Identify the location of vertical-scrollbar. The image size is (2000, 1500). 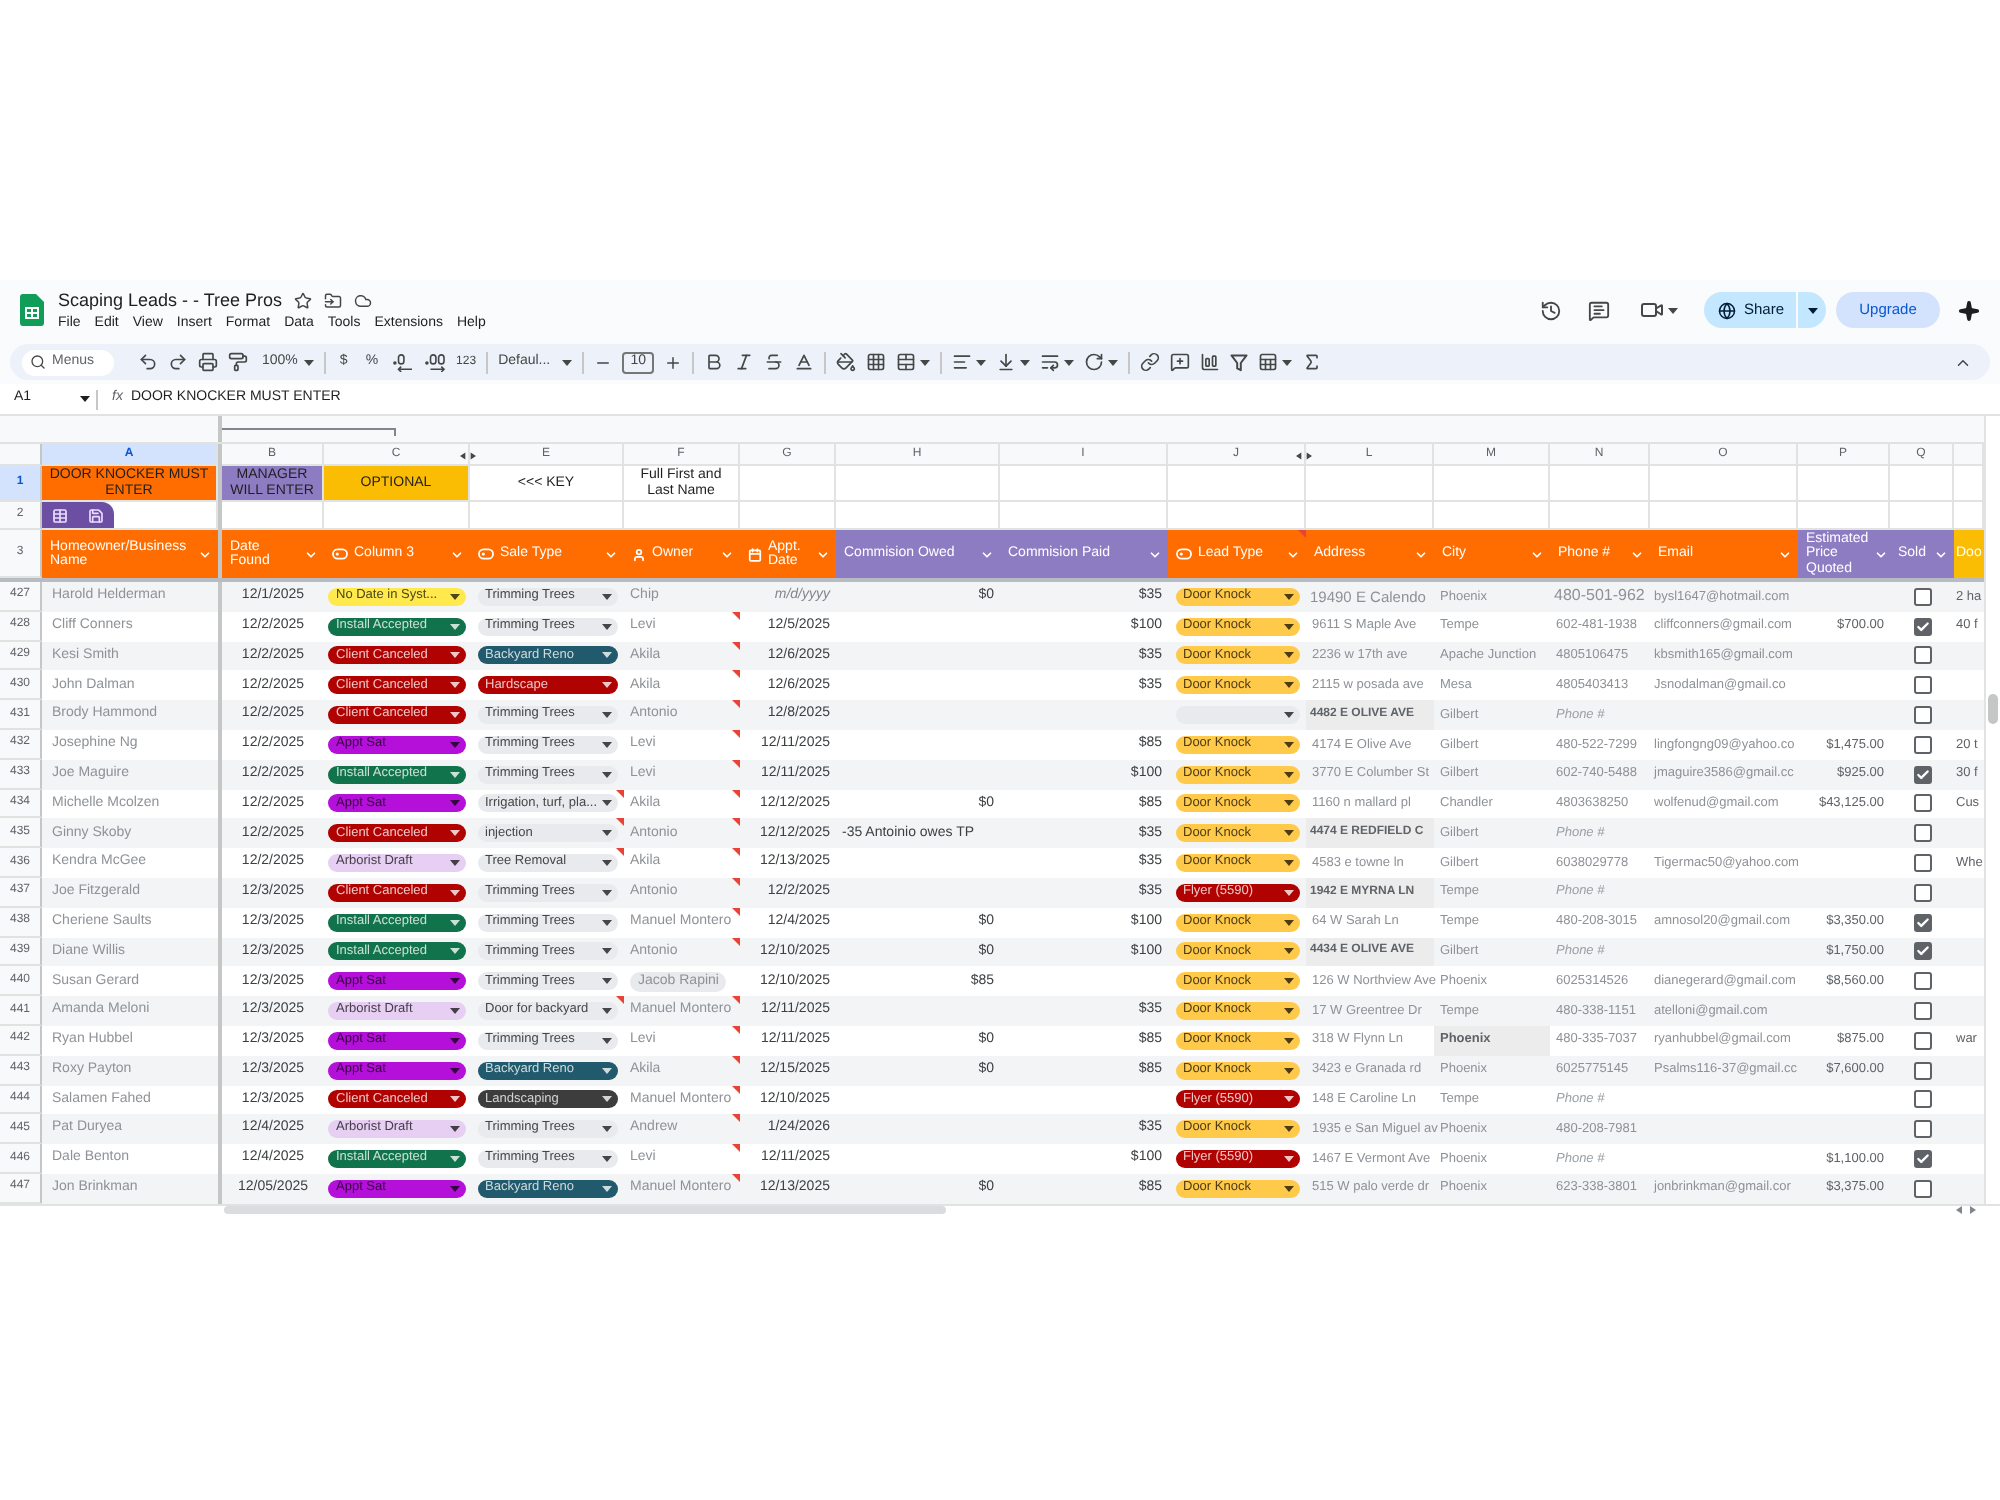
(1992, 810).